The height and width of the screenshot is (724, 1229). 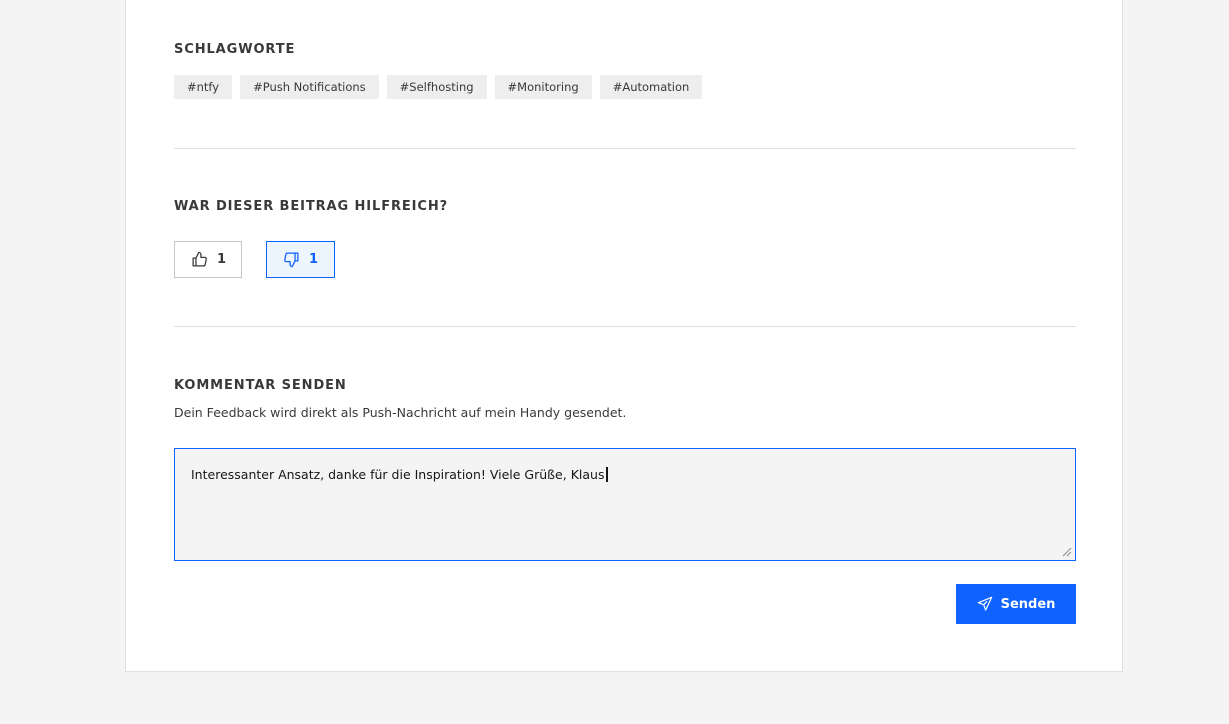 I want to click on send-button: Senden, so click(x=1016, y=604).